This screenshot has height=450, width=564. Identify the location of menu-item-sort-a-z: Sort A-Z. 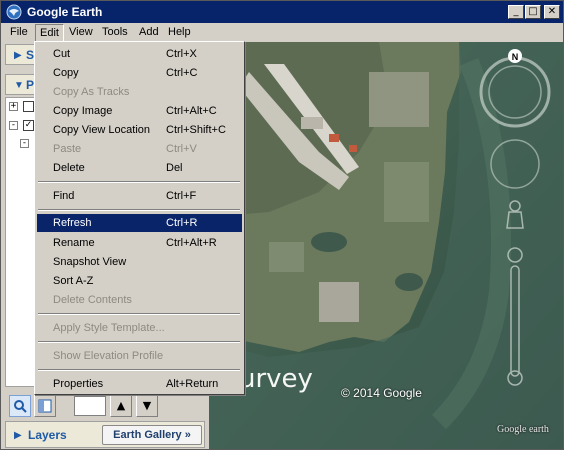
(139, 281).